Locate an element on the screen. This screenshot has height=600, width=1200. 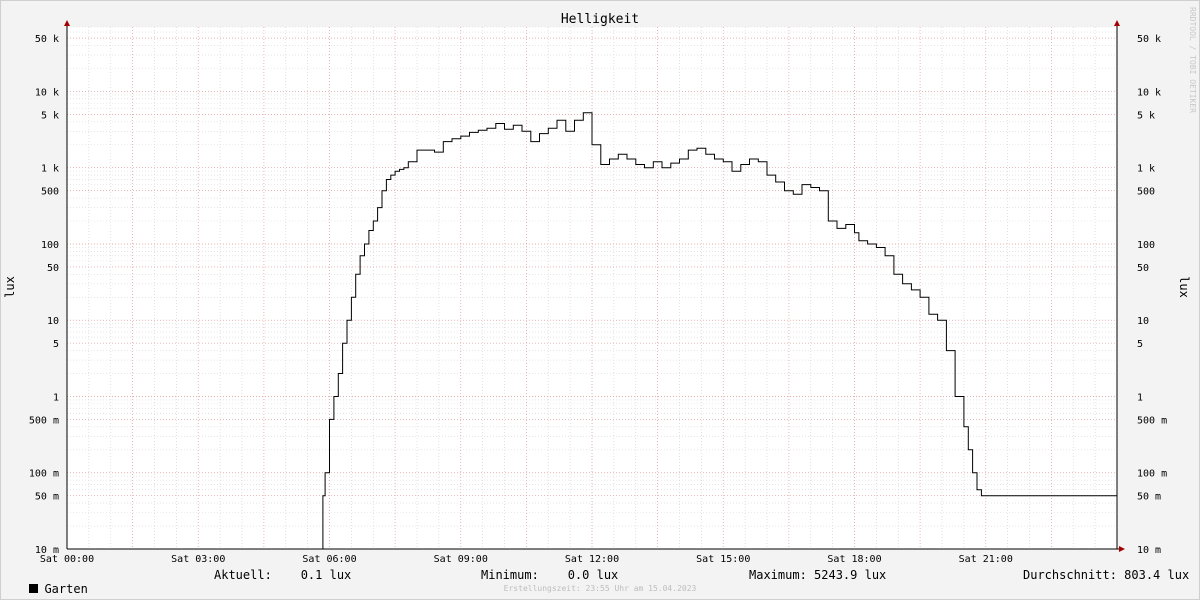
y-axis-arrow-right is located at coordinates (1117, 23).